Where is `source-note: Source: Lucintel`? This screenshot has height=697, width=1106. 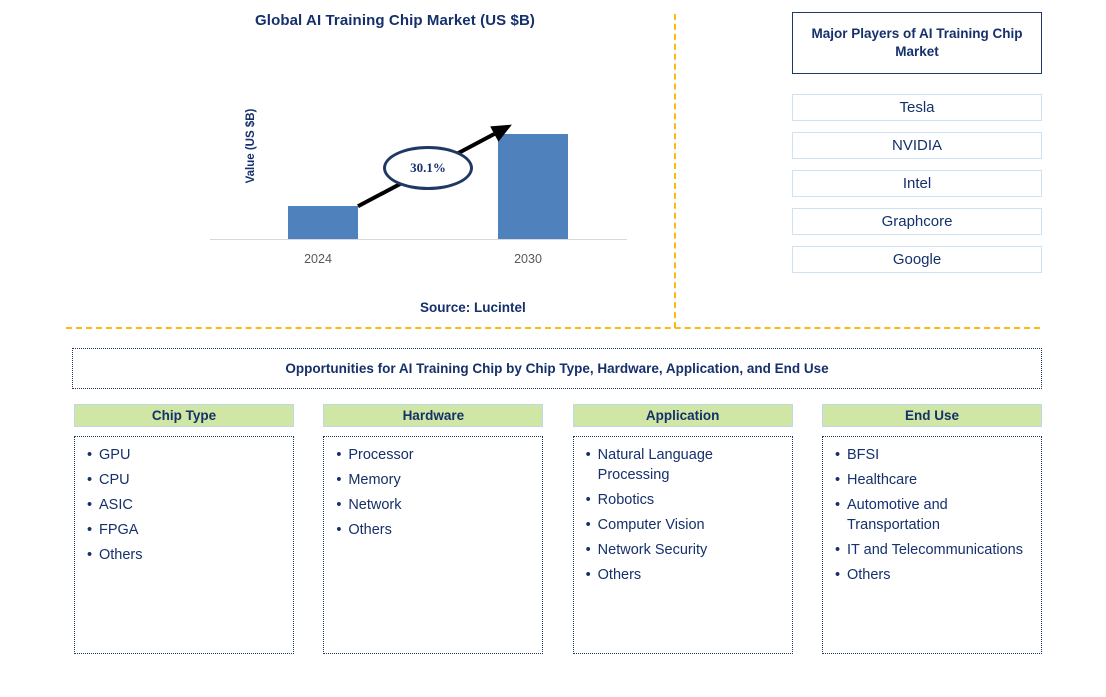 source-note: Source: Lucintel is located at coordinates (473, 307).